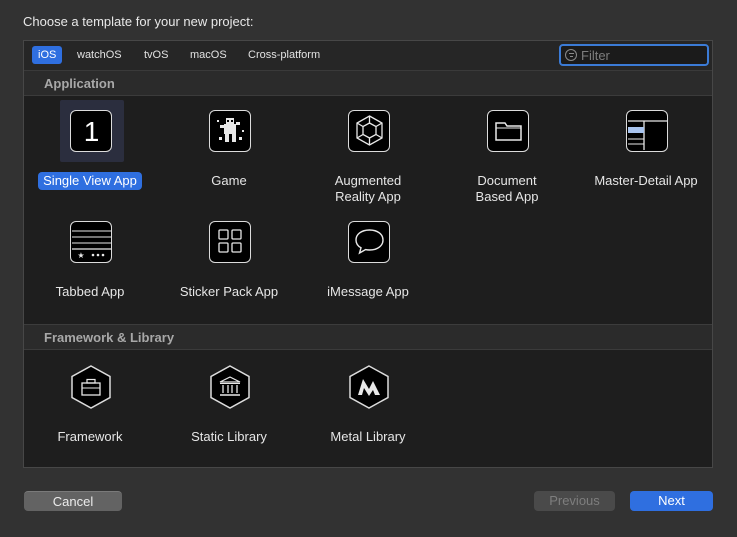 This screenshot has width=737, height=537. What do you see at coordinates (369, 387) in the screenshot?
I see `metal-icon` at bounding box center [369, 387].